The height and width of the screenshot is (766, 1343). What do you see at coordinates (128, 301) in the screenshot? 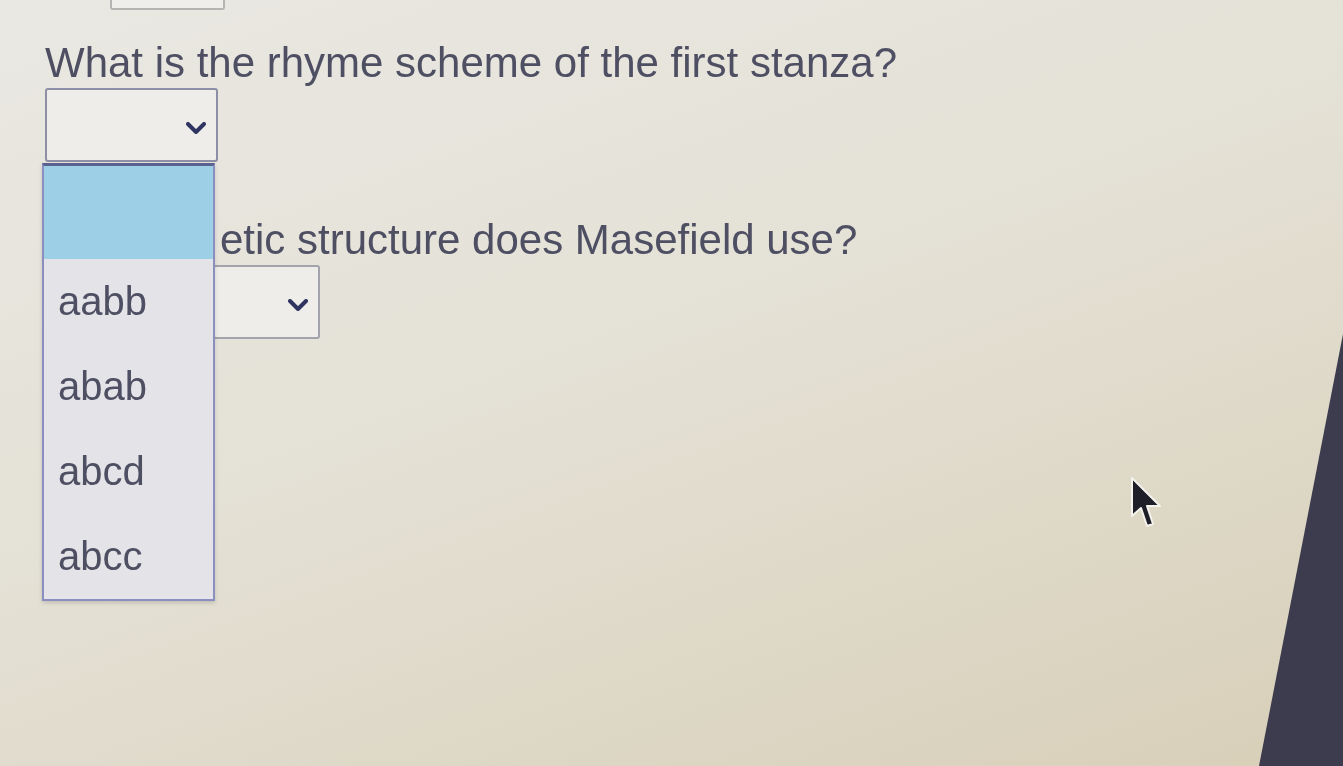
I see `dropdown-option: aabb` at bounding box center [128, 301].